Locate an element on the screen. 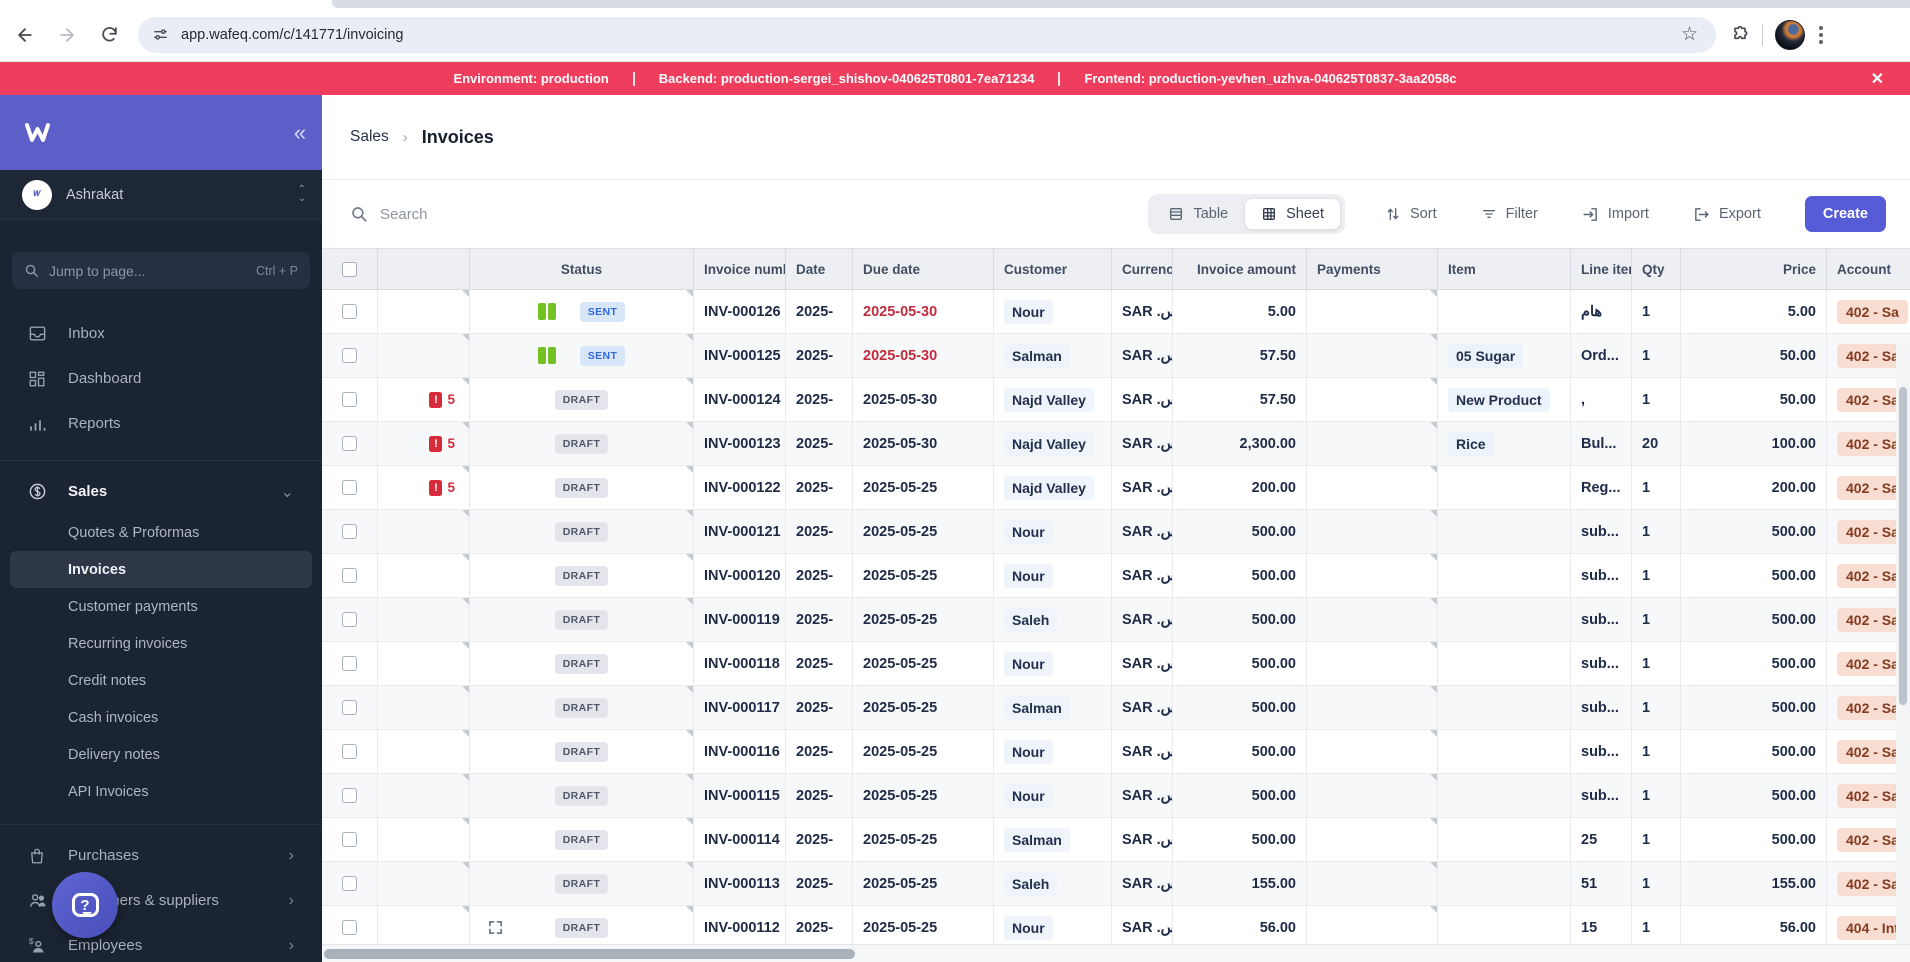  reload-icon is located at coordinates (109, 35).